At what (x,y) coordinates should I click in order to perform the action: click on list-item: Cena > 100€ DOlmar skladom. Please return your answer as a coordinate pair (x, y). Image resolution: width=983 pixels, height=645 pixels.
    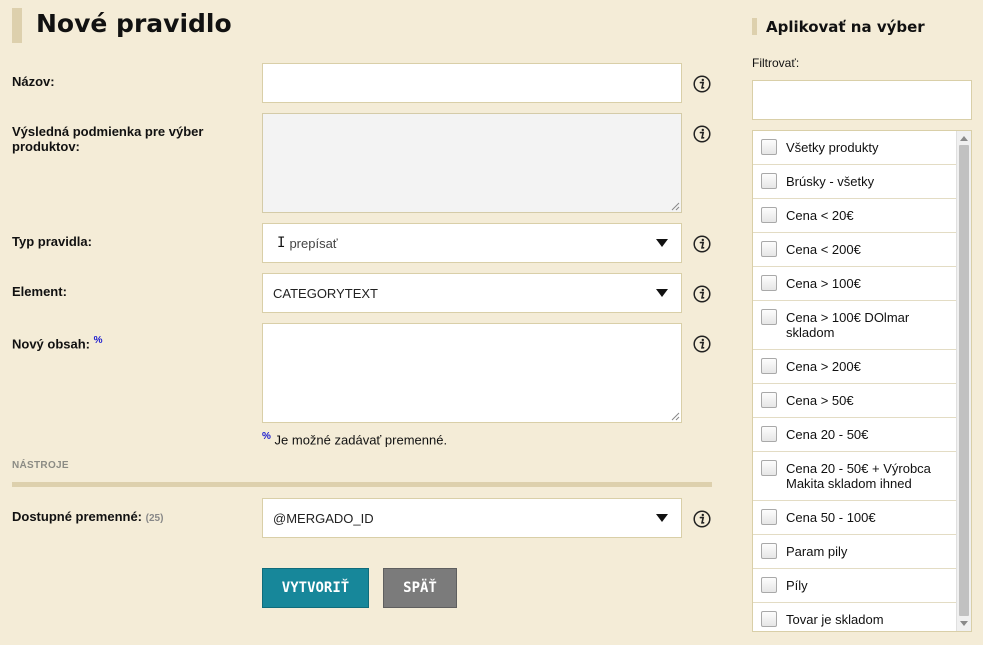
    Looking at the image, I should click on (855, 325).